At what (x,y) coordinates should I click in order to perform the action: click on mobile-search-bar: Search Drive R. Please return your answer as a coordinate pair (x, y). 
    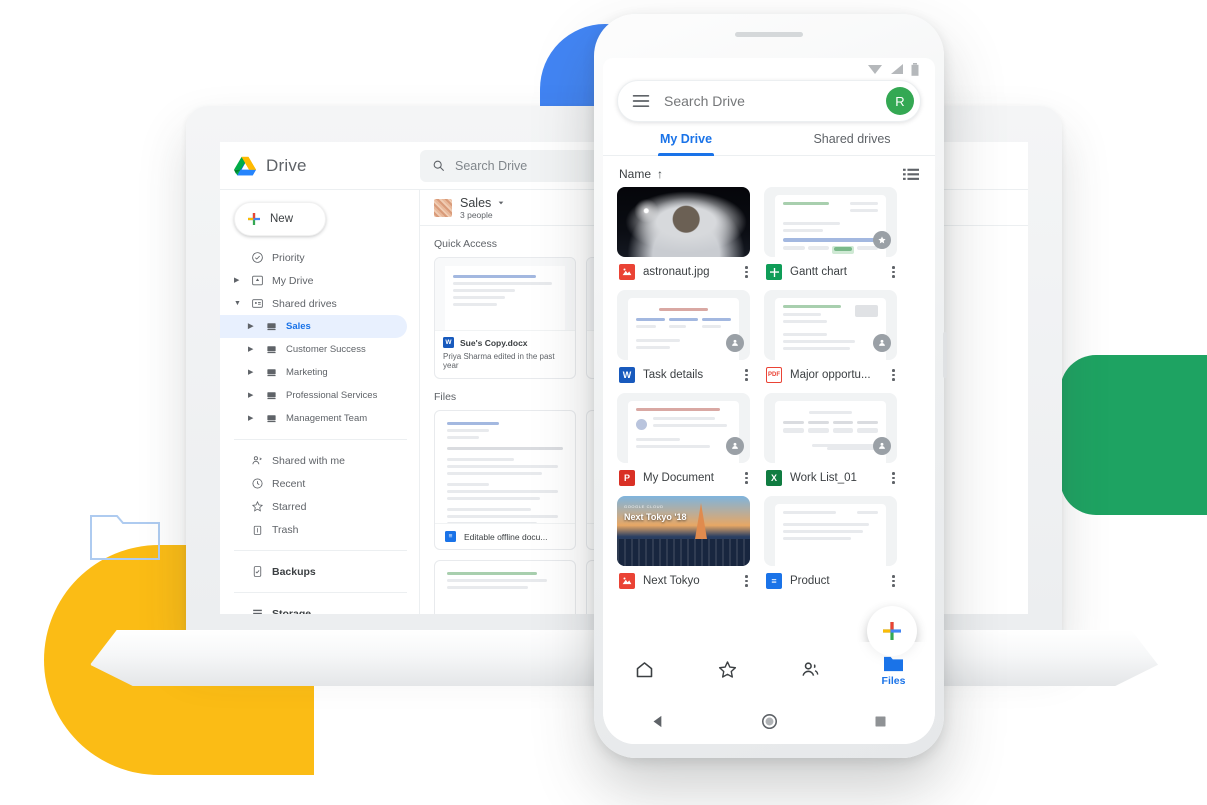
    Looking at the image, I should click on (769, 101).